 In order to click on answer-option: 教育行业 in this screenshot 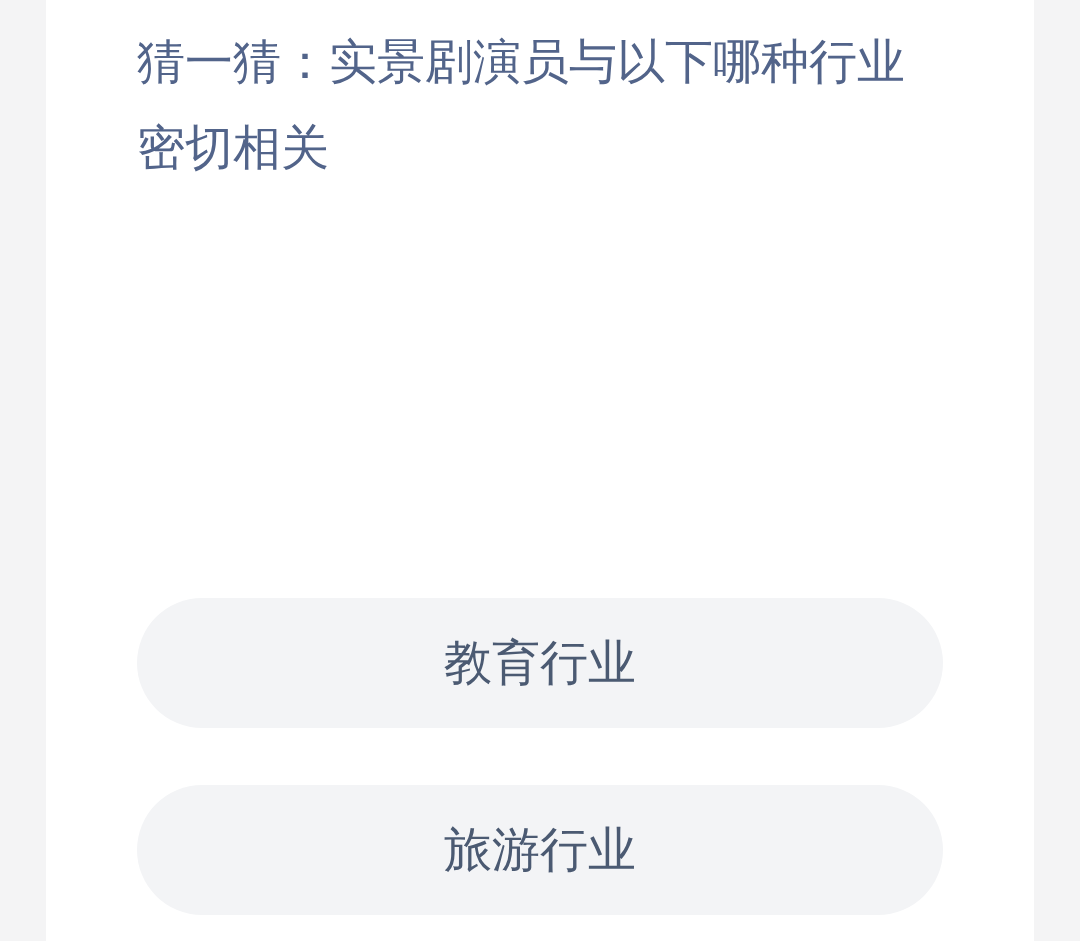, I will do `click(540, 663)`.